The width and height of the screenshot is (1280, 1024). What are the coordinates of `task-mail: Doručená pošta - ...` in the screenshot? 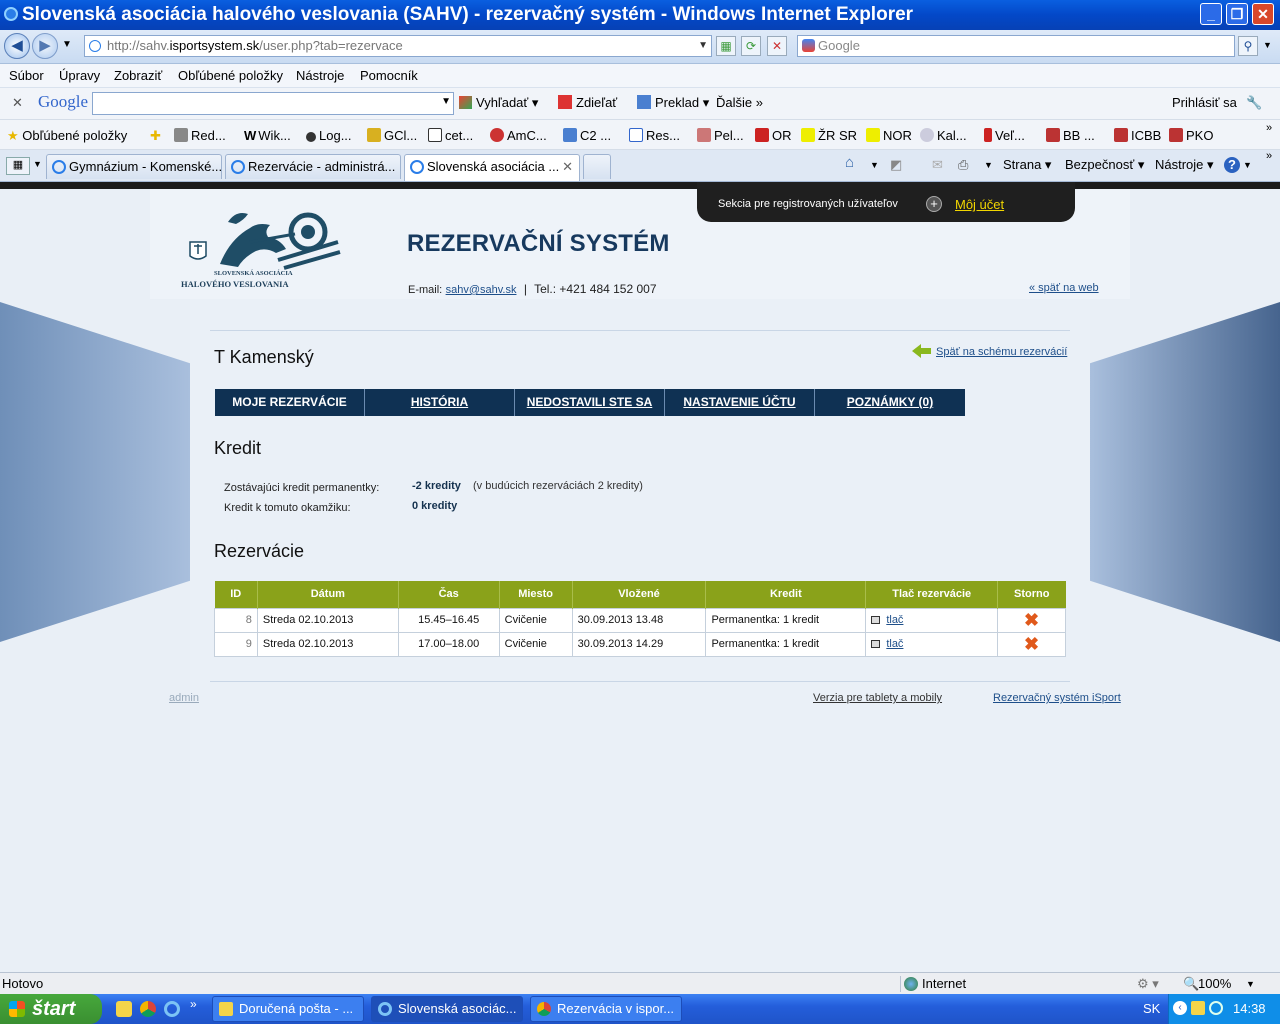 It's located at (288, 1009).